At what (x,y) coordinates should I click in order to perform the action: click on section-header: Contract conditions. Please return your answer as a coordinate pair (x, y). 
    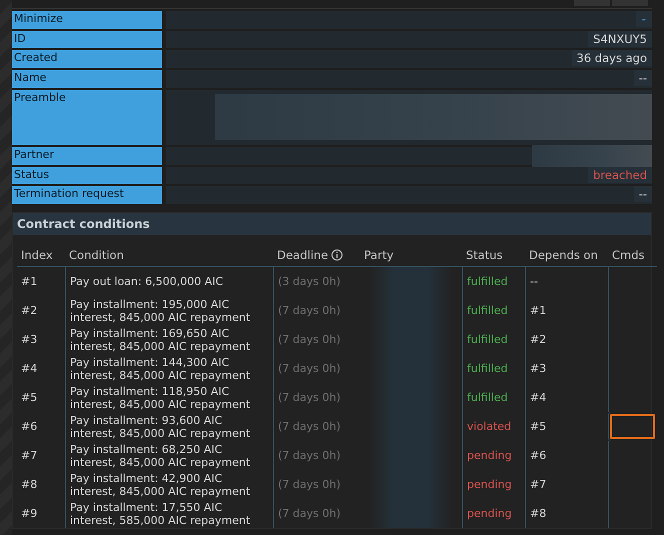
    Looking at the image, I should click on (332, 224).